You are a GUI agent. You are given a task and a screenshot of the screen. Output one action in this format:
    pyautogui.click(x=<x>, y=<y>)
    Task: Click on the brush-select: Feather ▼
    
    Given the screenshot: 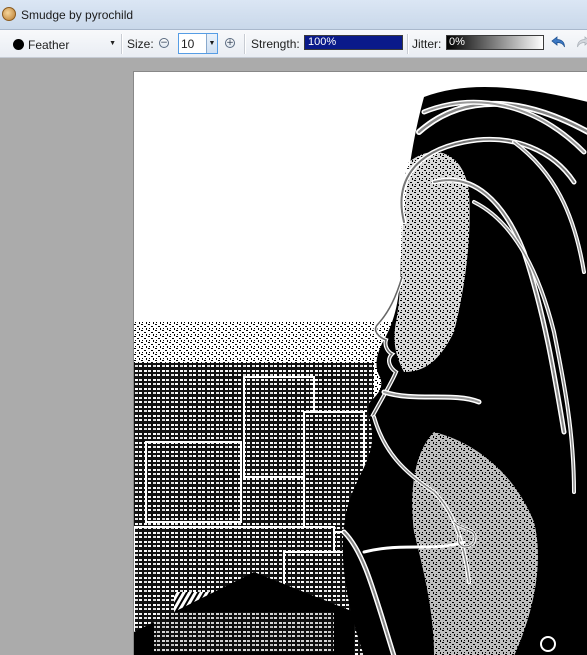 What is the action you would take?
    pyautogui.click(x=64, y=44)
    